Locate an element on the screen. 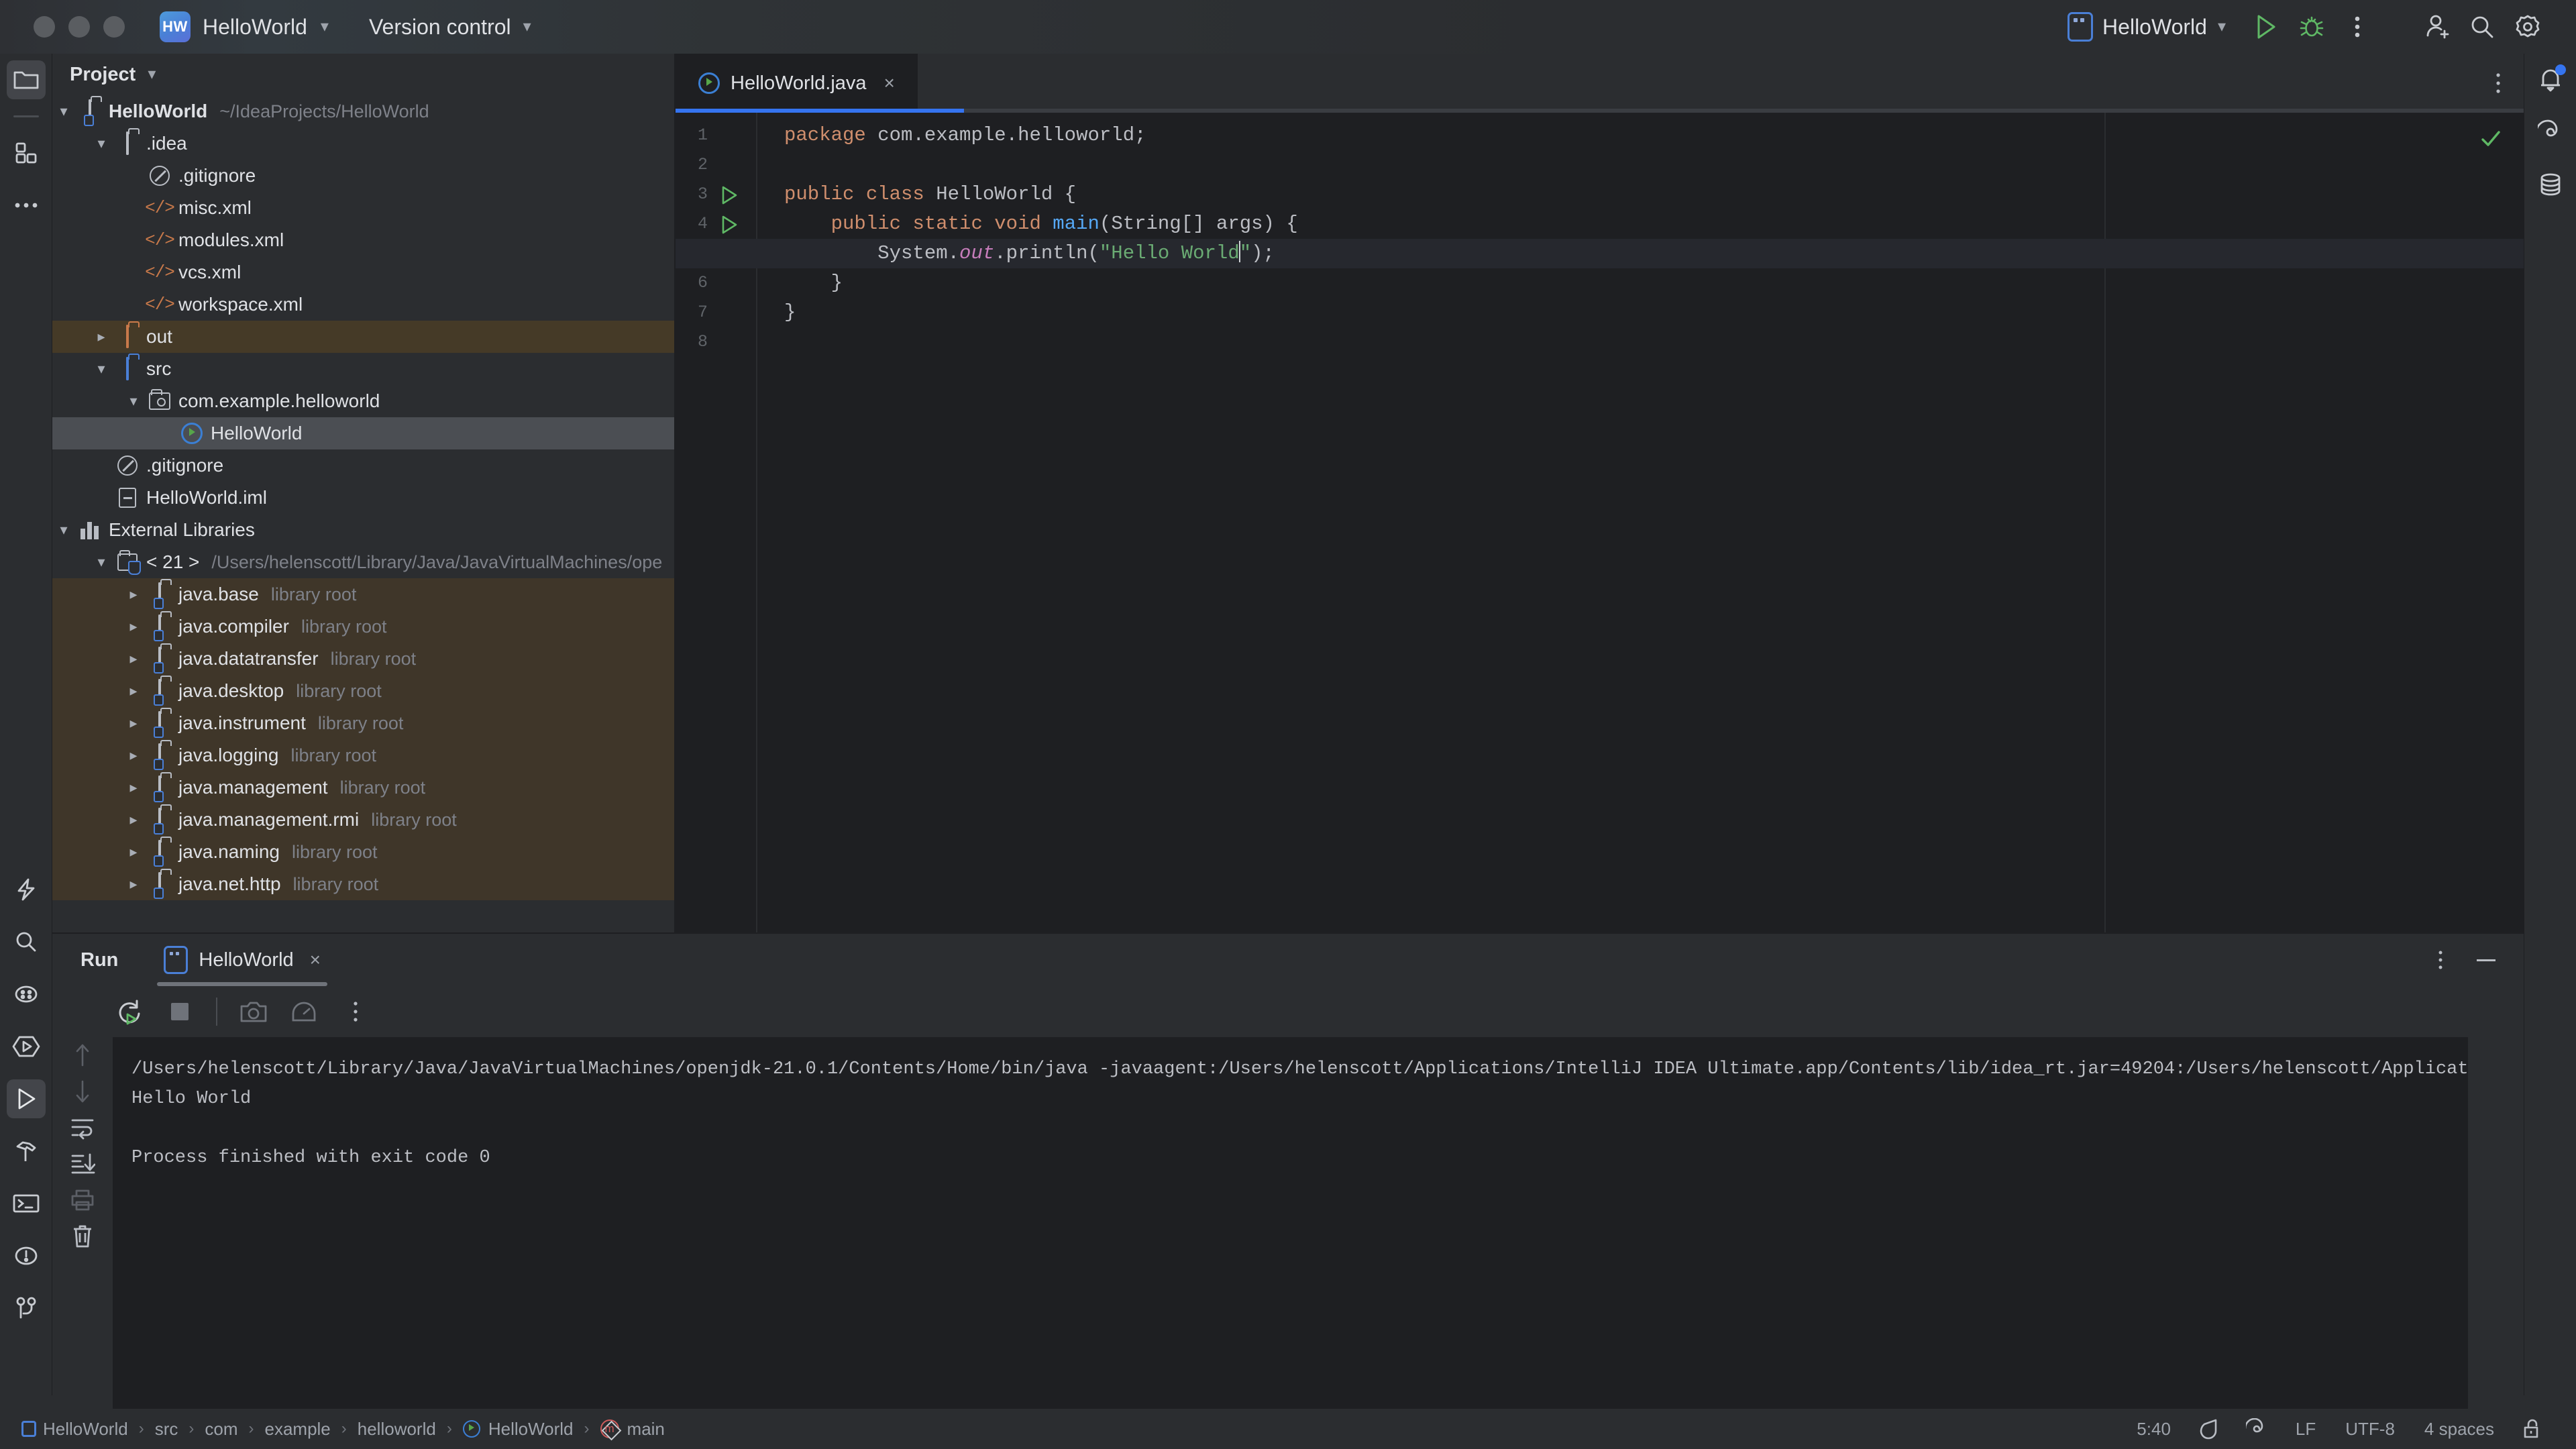  tree-node-java-naming: ▸ java.naming library root is located at coordinates (363, 852).